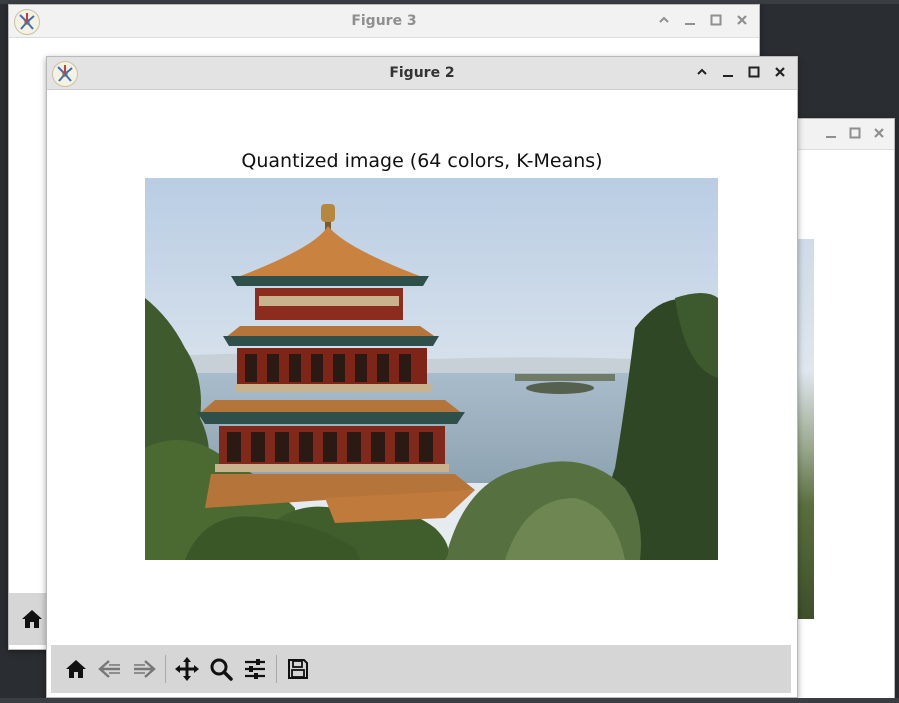  I want to click on back-icon, so click(110, 669).